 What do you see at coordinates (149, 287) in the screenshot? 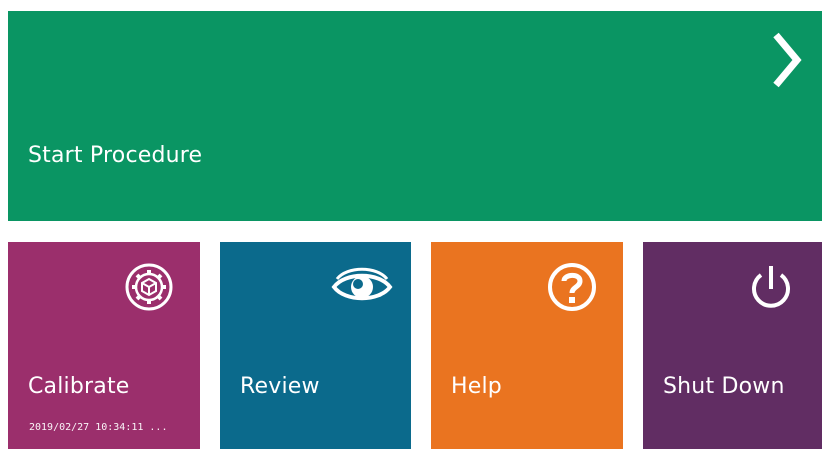
I see `calibrate-gear-icon` at bounding box center [149, 287].